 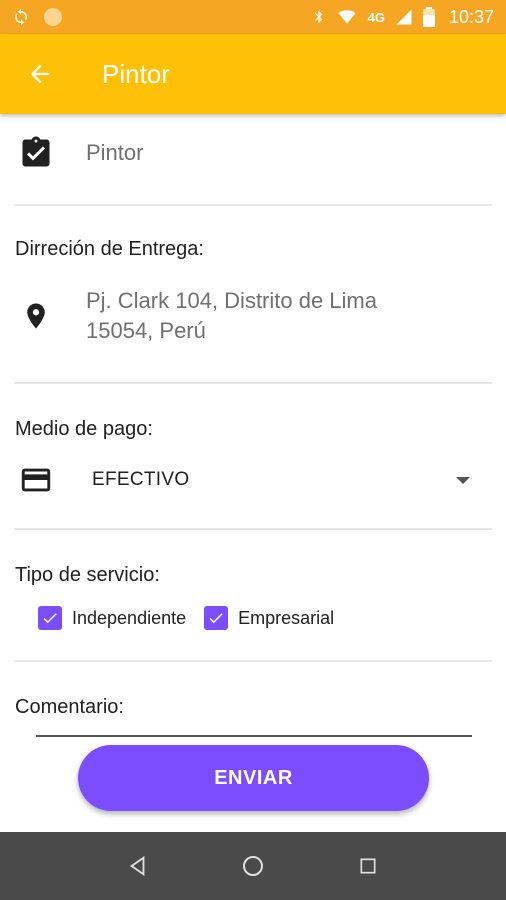 I want to click on checkbox-label: Independiente, so click(x=129, y=617).